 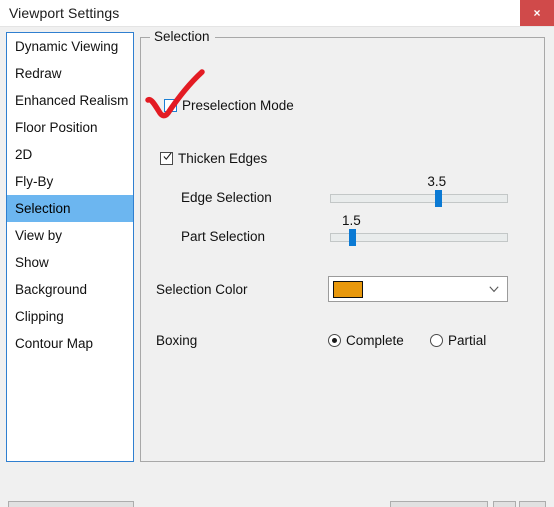 I want to click on edge-selection-value: 3.5, so click(x=437, y=181).